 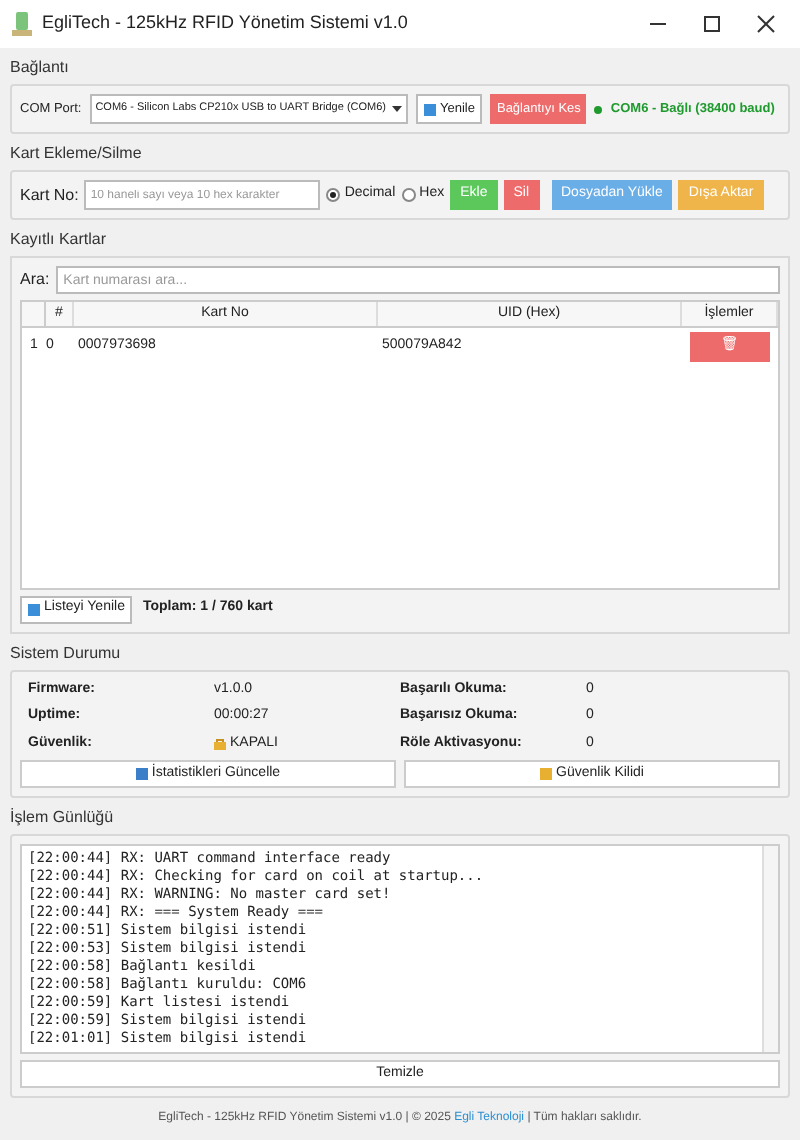 I want to click on group-title: Kart Ekleme/Silme, so click(x=77, y=154).